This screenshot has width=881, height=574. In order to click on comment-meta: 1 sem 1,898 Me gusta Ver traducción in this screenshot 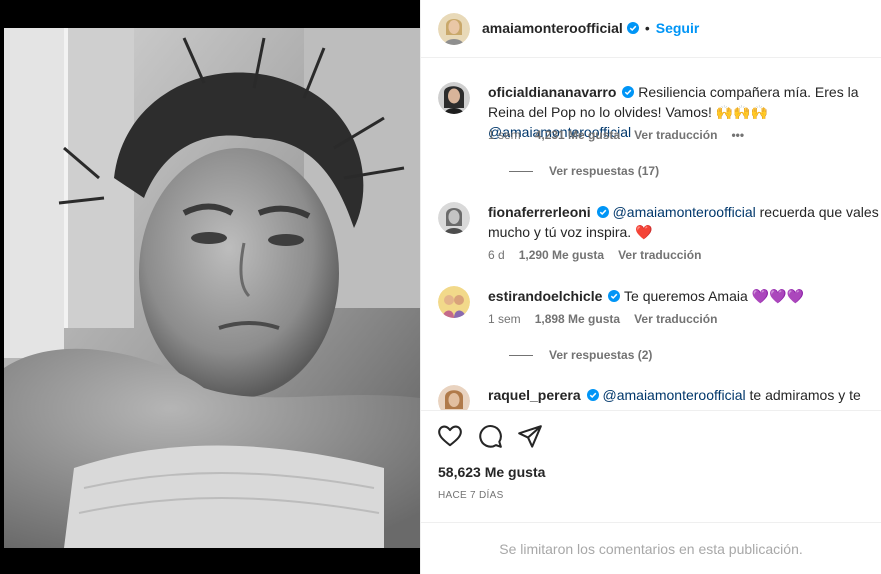, I will do `click(609, 319)`.